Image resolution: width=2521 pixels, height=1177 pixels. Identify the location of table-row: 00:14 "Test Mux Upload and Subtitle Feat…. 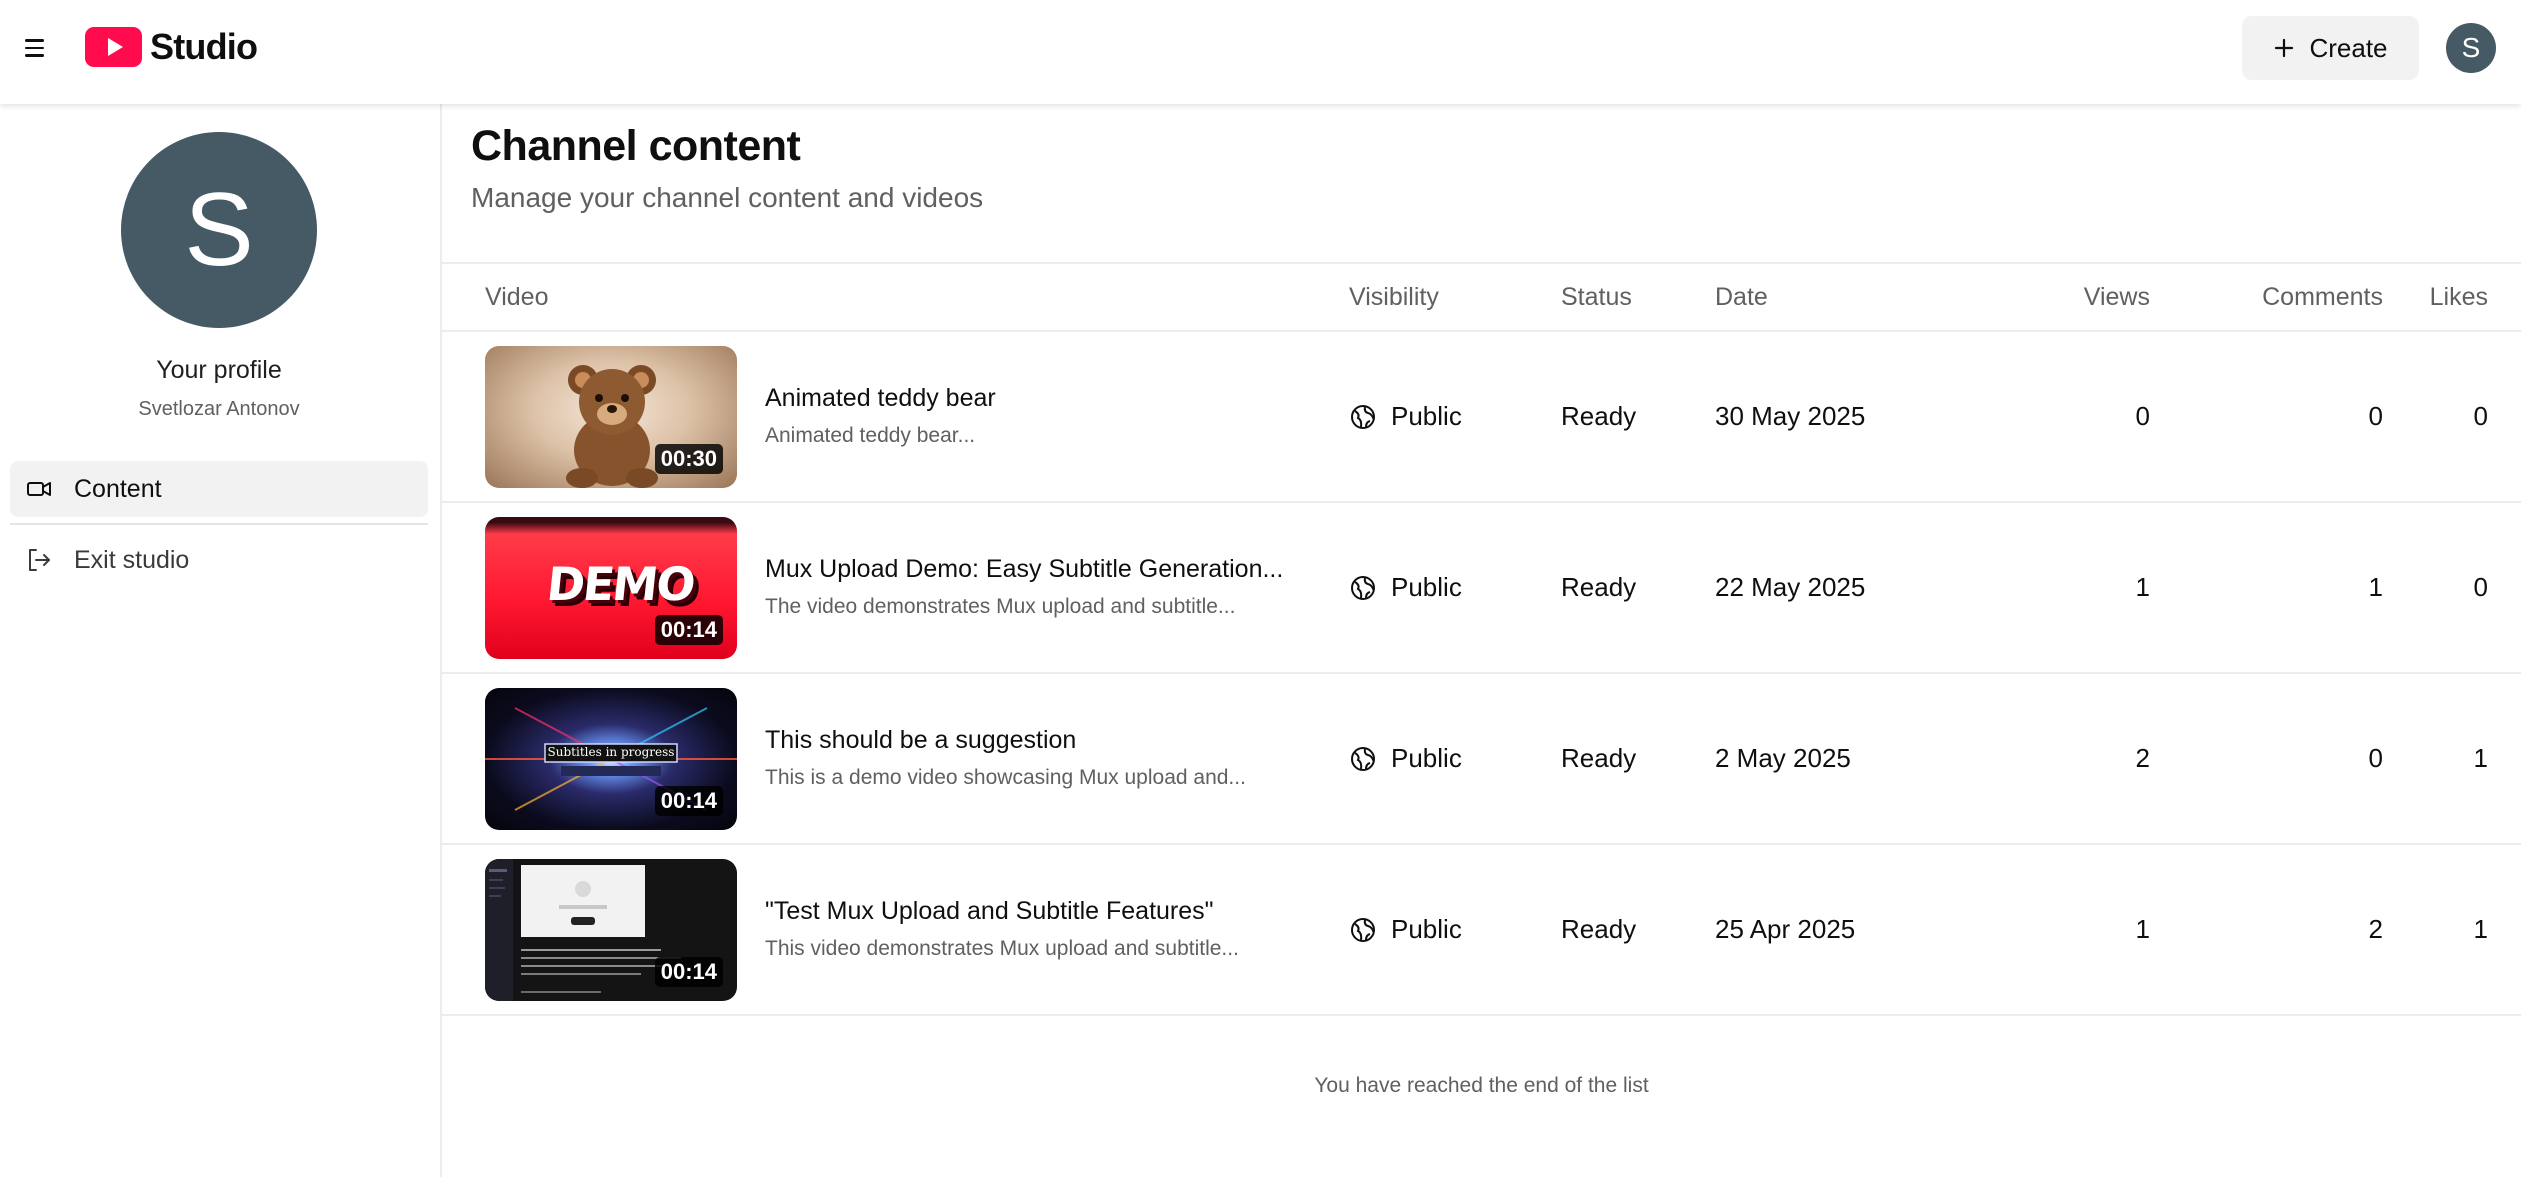
(1481, 930).